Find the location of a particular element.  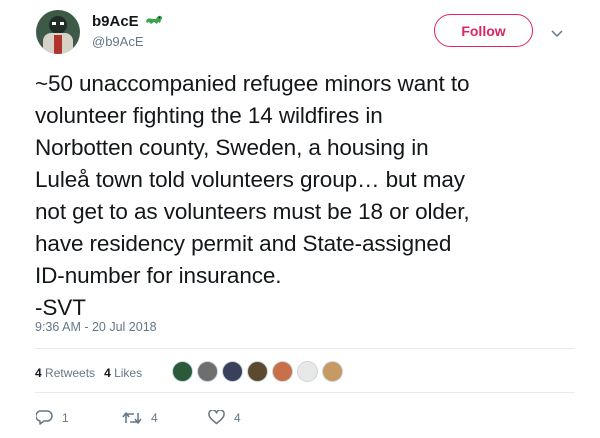

retweet-icon is located at coordinates (132, 418).